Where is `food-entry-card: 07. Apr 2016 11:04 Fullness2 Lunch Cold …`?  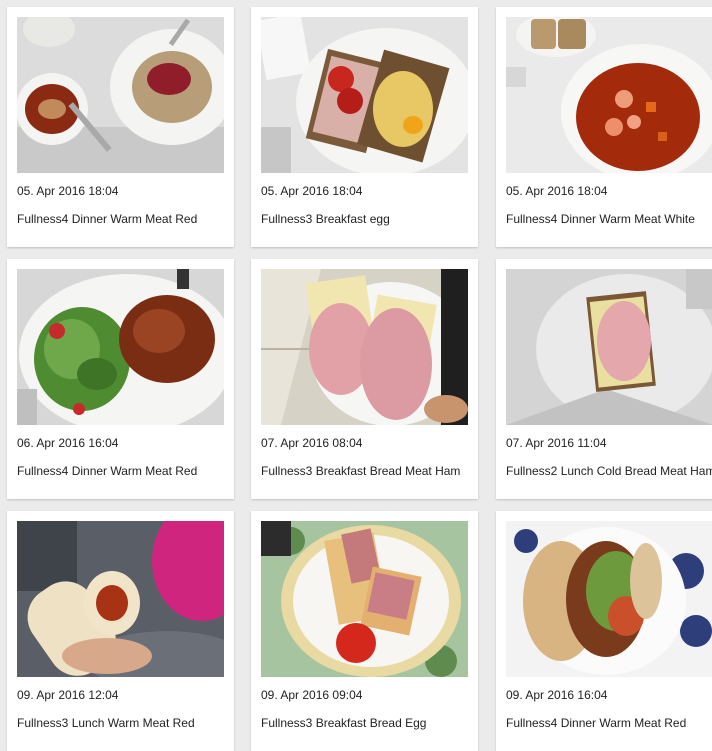
food-entry-card: 07. Apr 2016 11:04 Fullness2 Lunch Cold … is located at coordinates (604, 379).